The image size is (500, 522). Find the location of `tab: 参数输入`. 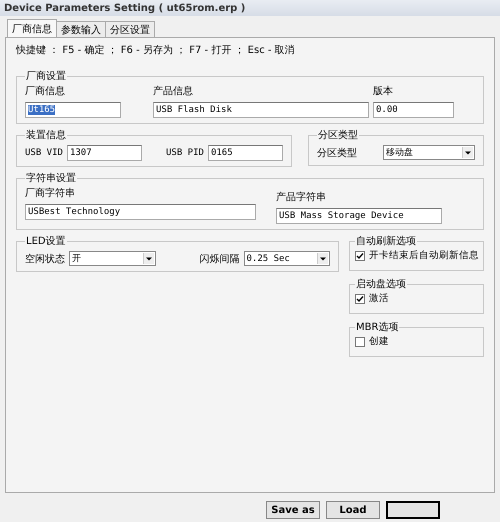

tab: 参数输入 is located at coordinates (81, 29).